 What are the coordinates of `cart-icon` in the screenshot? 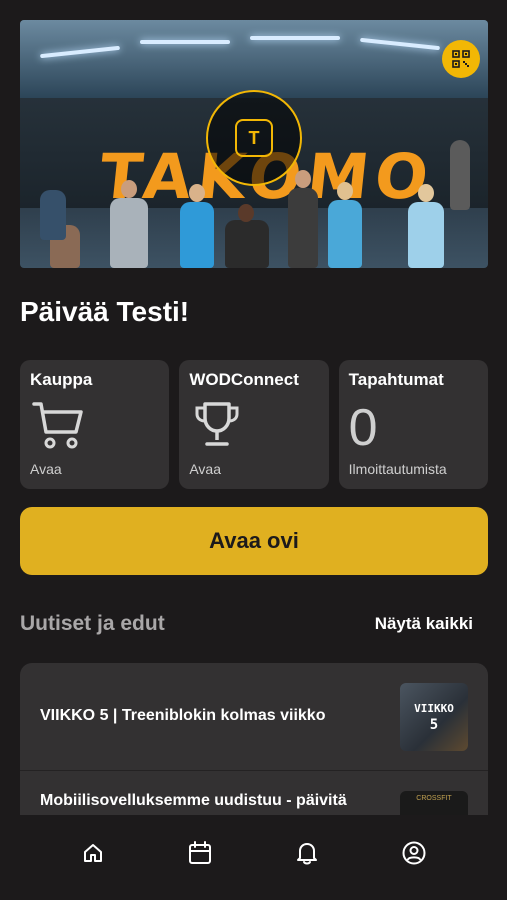 It's located at (57, 425).